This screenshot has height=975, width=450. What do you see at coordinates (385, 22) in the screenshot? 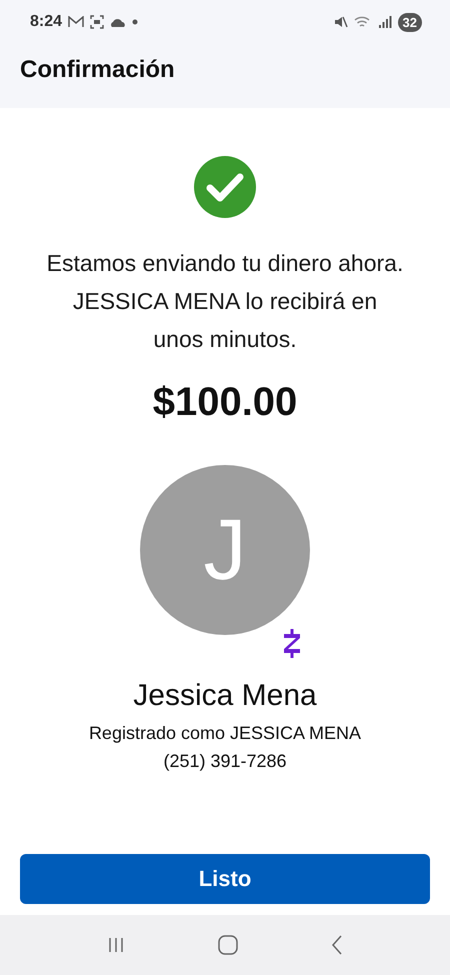
I see `signal-icon` at bounding box center [385, 22].